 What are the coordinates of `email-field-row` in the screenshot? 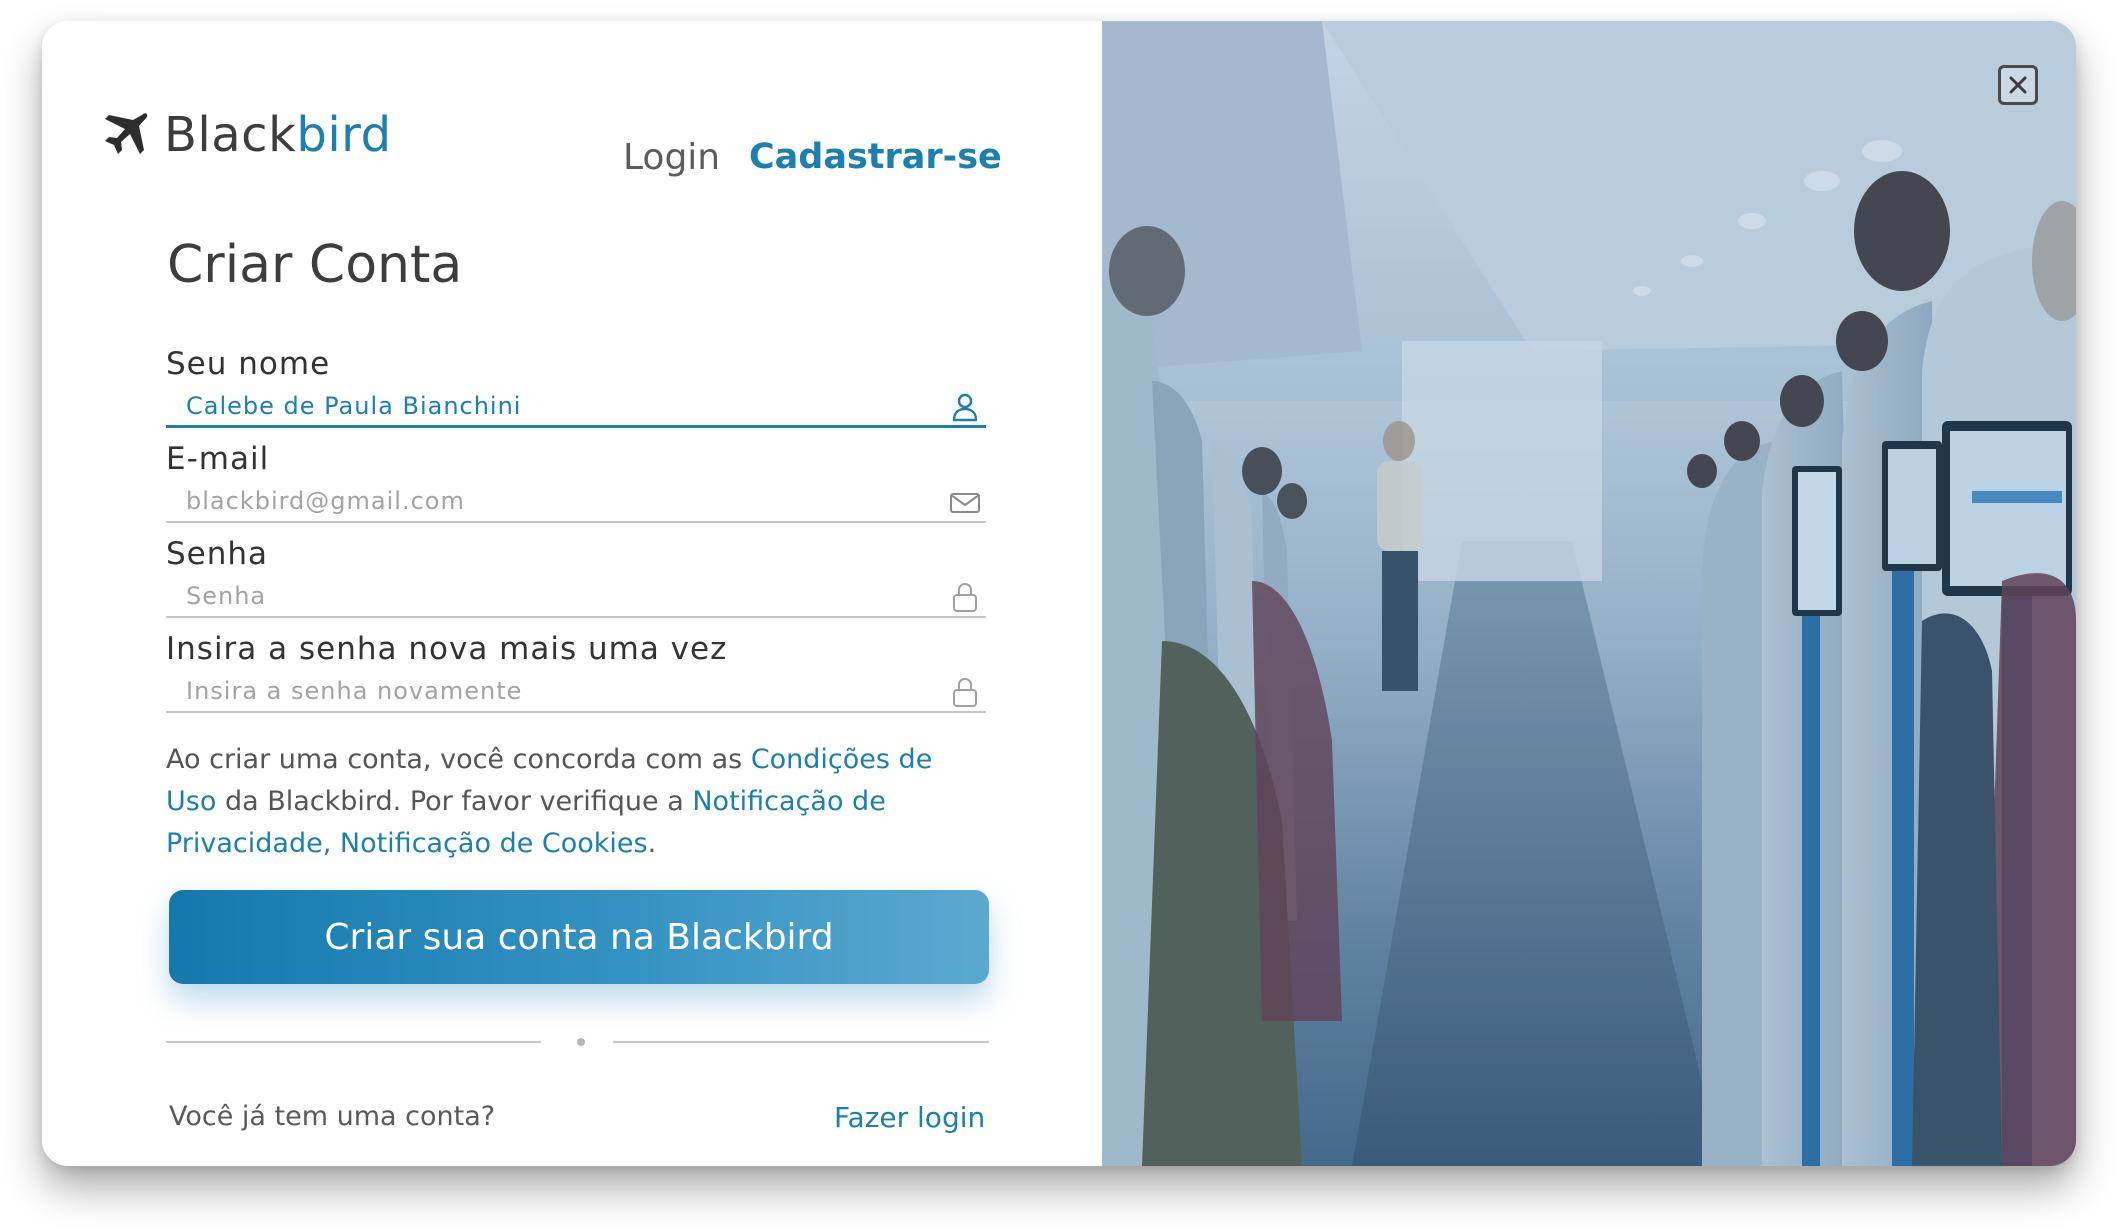 It's located at (576, 503).